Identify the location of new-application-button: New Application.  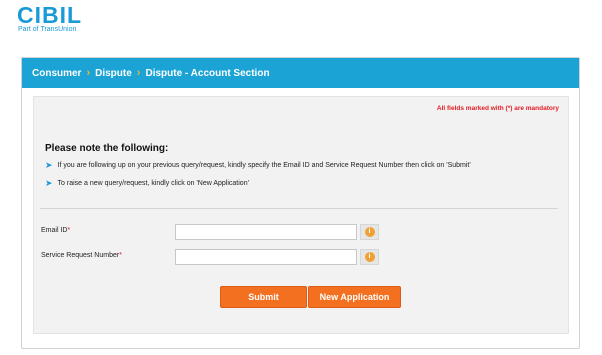
(354, 297).